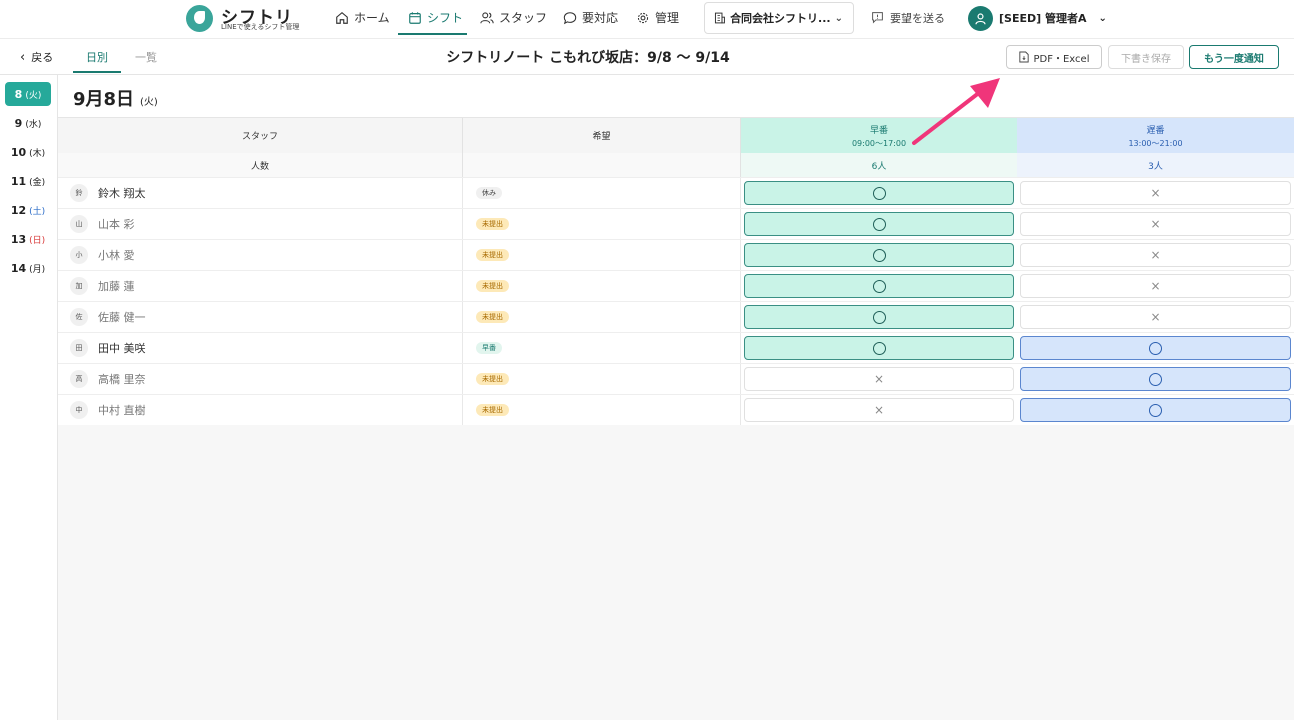 The width and height of the screenshot is (1294, 720). I want to click on table-row: 小小林 愛 未提出 ×, so click(676, 254).